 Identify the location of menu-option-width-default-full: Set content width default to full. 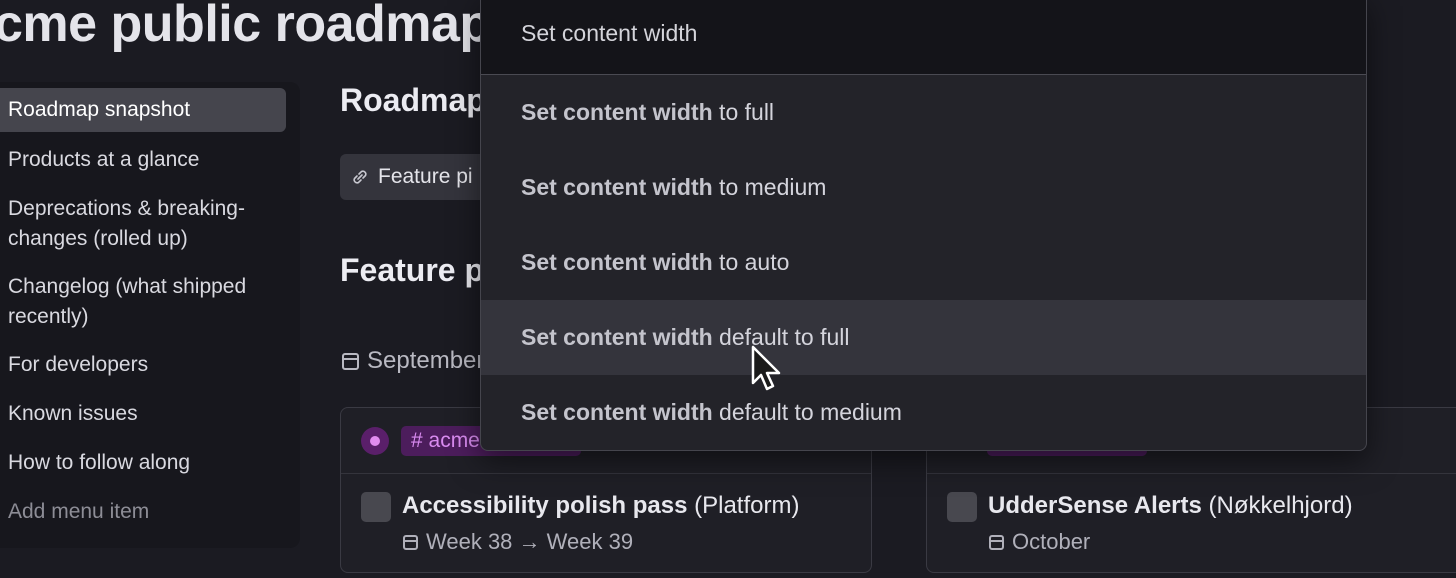
(923, 337).